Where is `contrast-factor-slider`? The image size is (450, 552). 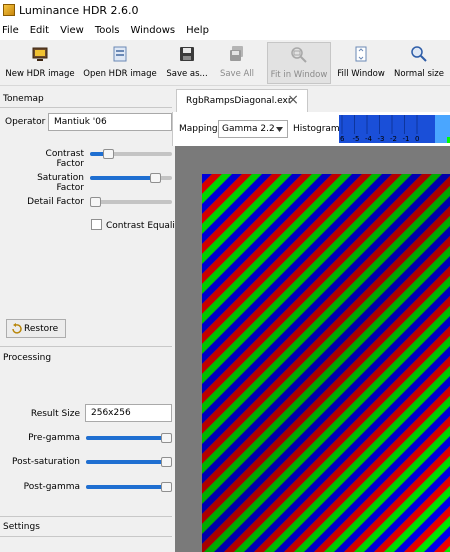
contrast-factor-slider is located at coordinates (108, 154).